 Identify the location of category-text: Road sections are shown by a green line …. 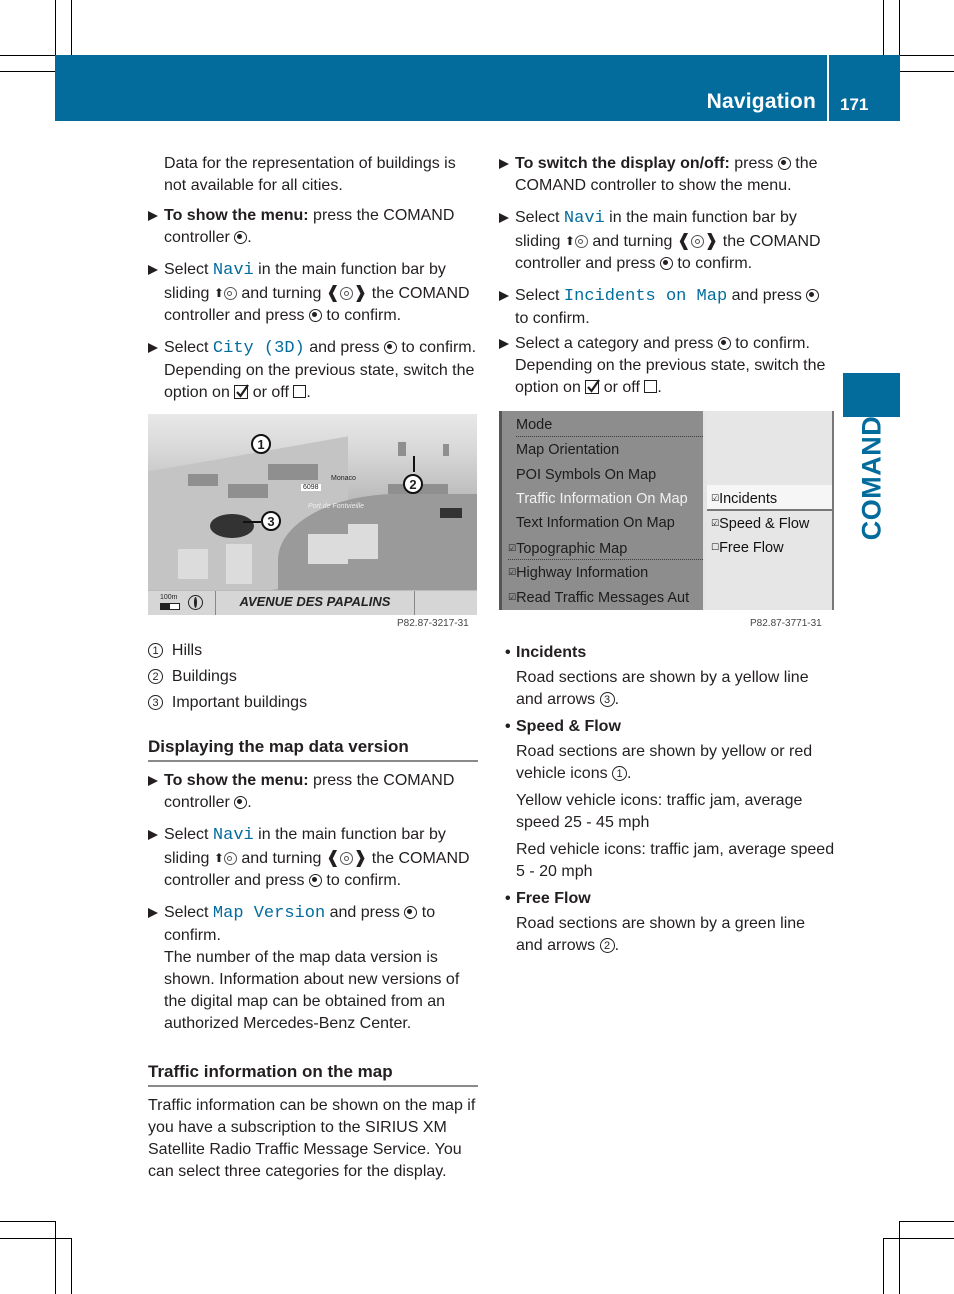
(661, 934).